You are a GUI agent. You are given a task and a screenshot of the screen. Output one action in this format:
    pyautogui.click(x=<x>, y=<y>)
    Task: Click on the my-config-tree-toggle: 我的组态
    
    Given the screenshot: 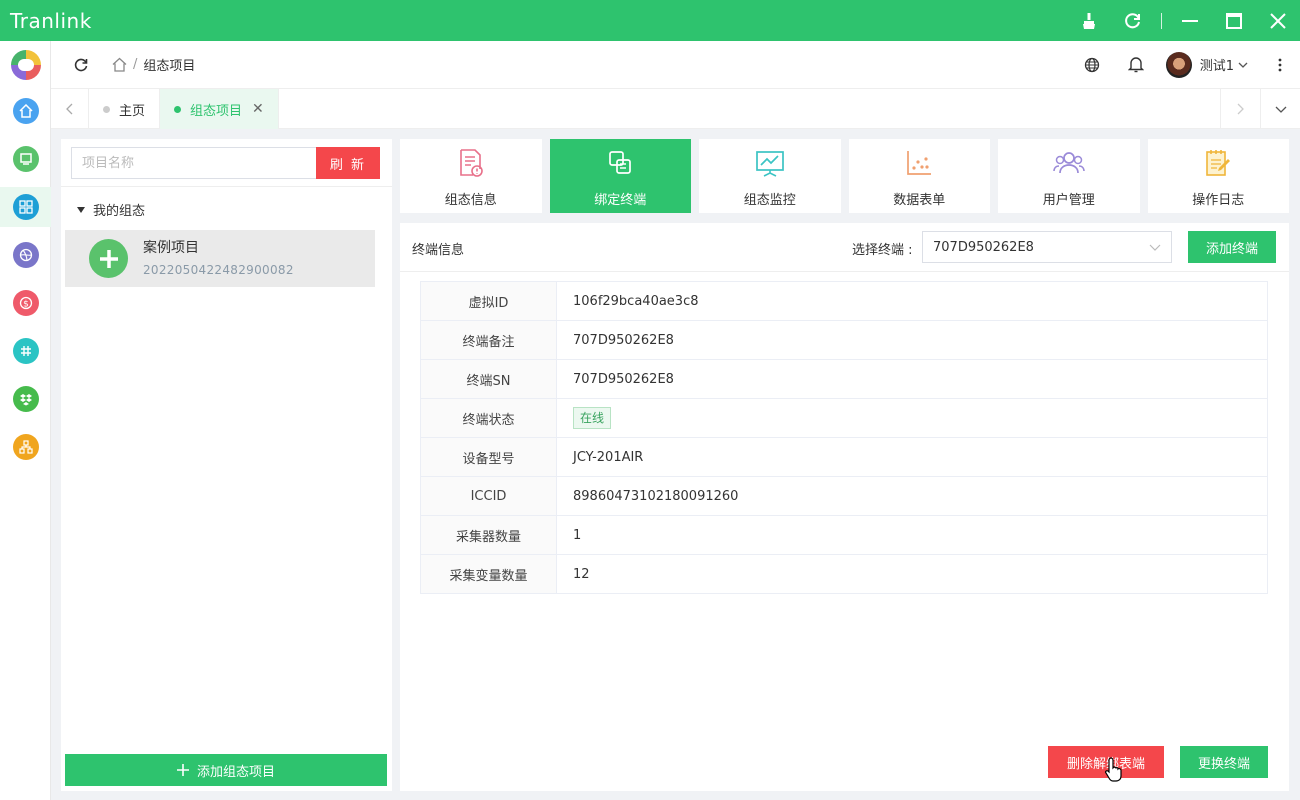 What is the action you would take?
    pyautogui.click(x=111, y=209)
    